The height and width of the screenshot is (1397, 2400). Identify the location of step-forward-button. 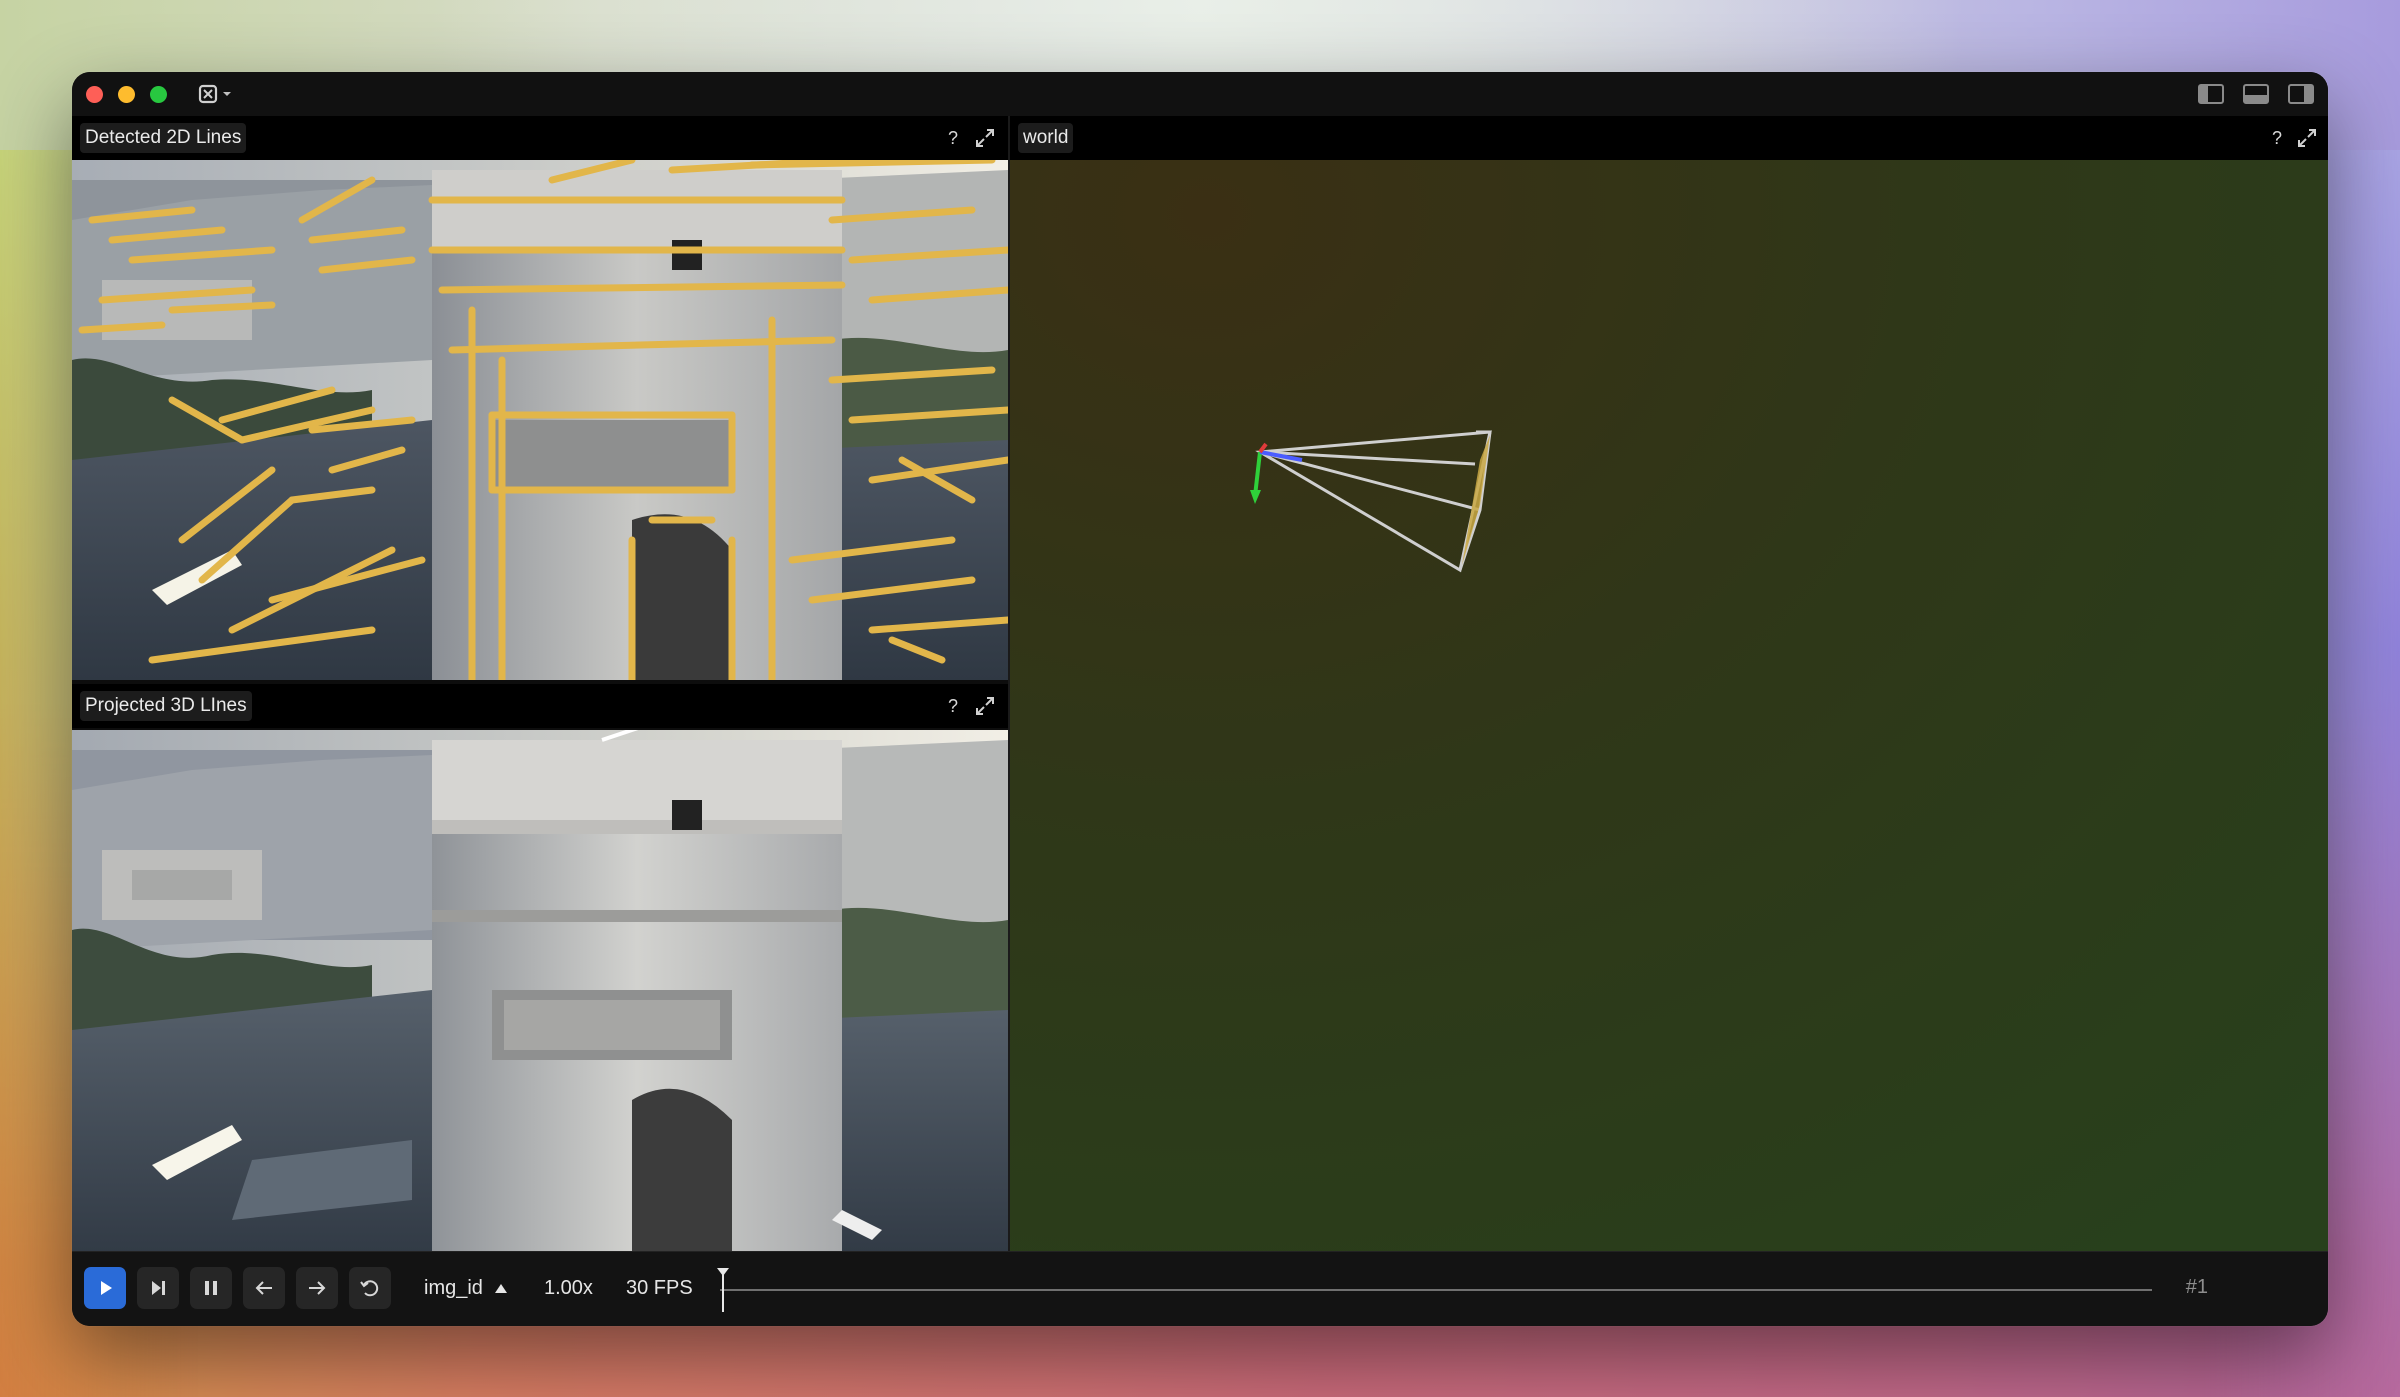
(158, 1288).